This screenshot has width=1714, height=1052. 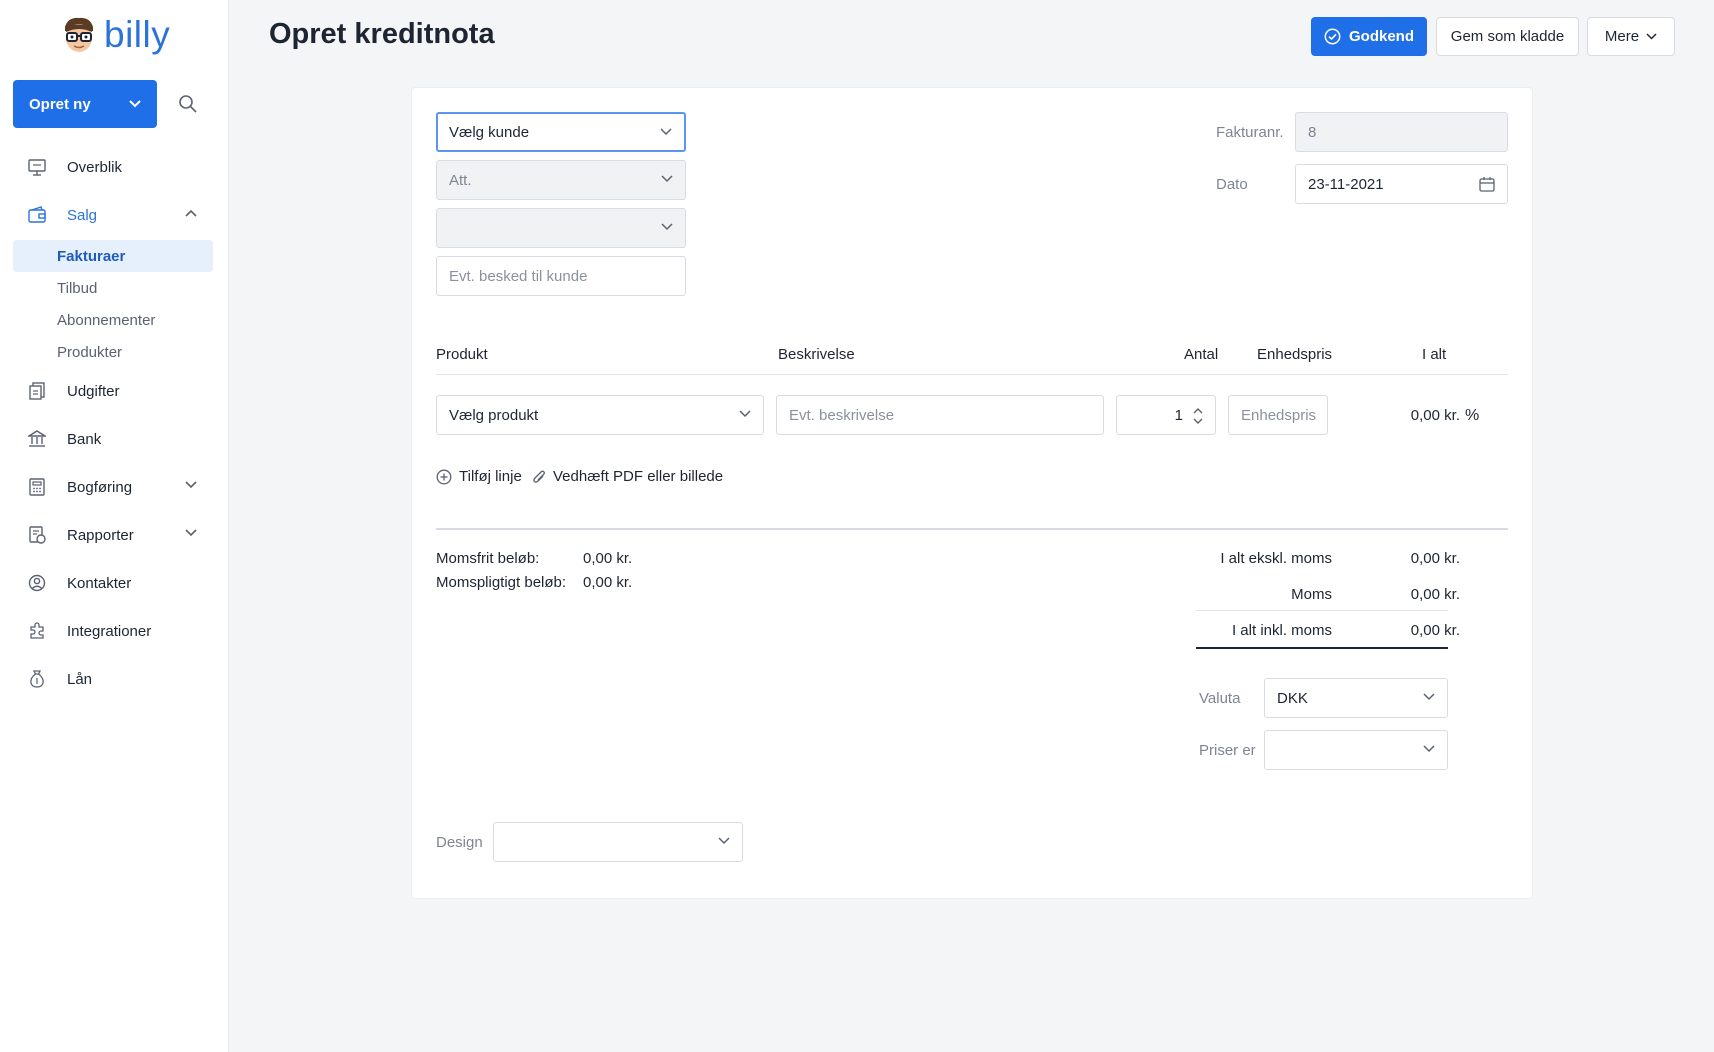 I want to click on date-value: 23-11-2021, so click(x=1346, y=184).